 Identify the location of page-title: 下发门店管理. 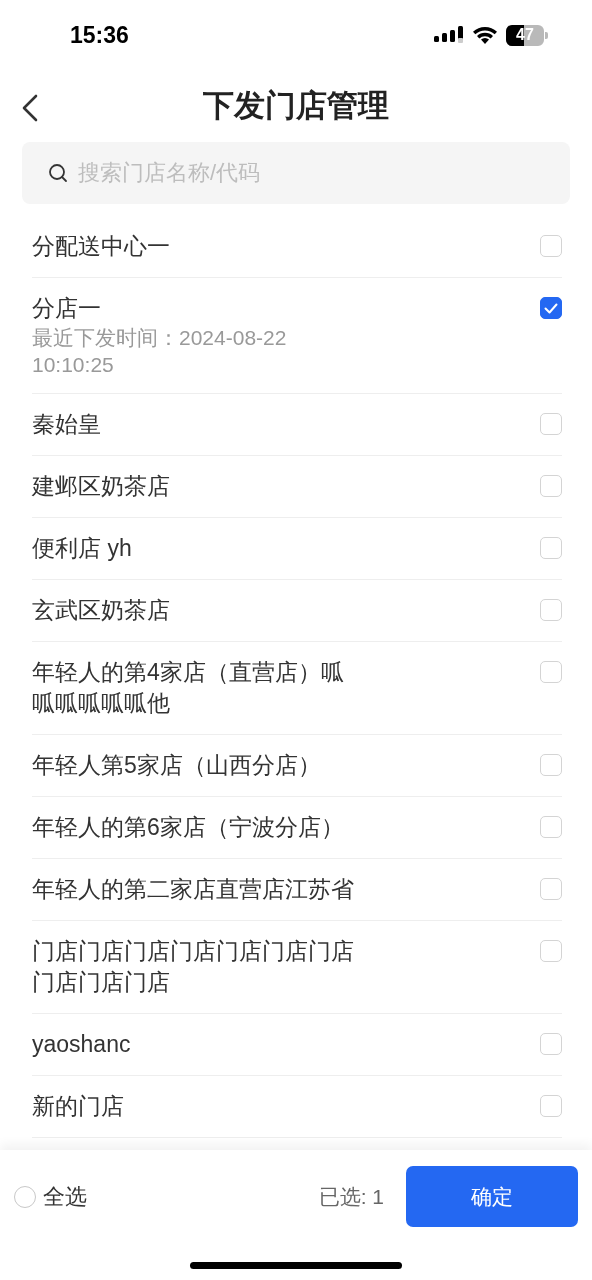
(296, 106).